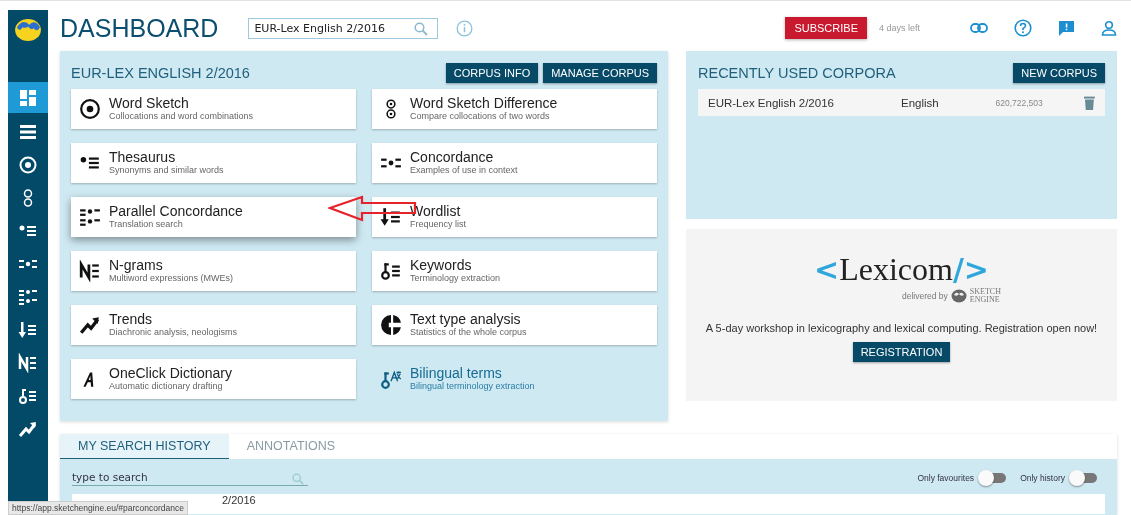 Image resolution: width=1131 pixels, height=515 pixels. I want to click on corpus-name: EUR-Lex English 2/2016, so click(771, 102).